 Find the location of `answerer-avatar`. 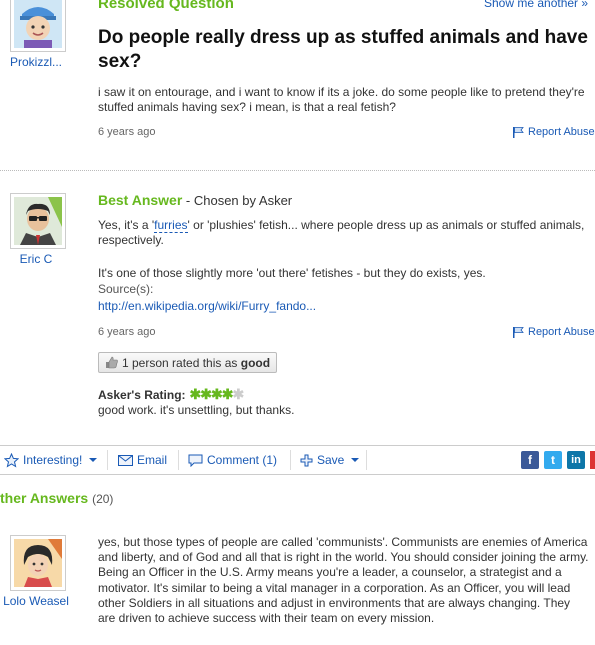

answerer-avatar is located at coordinates (38, 221).